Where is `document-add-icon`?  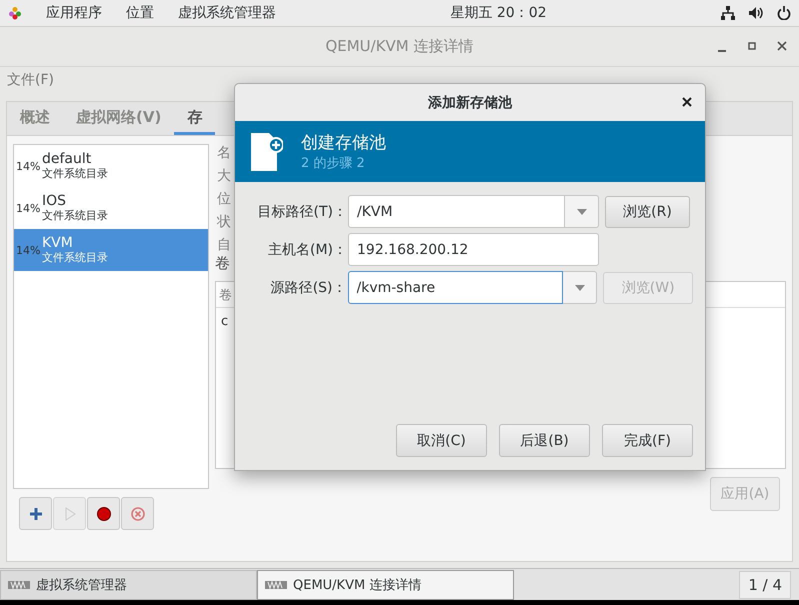
document-add-icon is located at coordinates (266, 151).